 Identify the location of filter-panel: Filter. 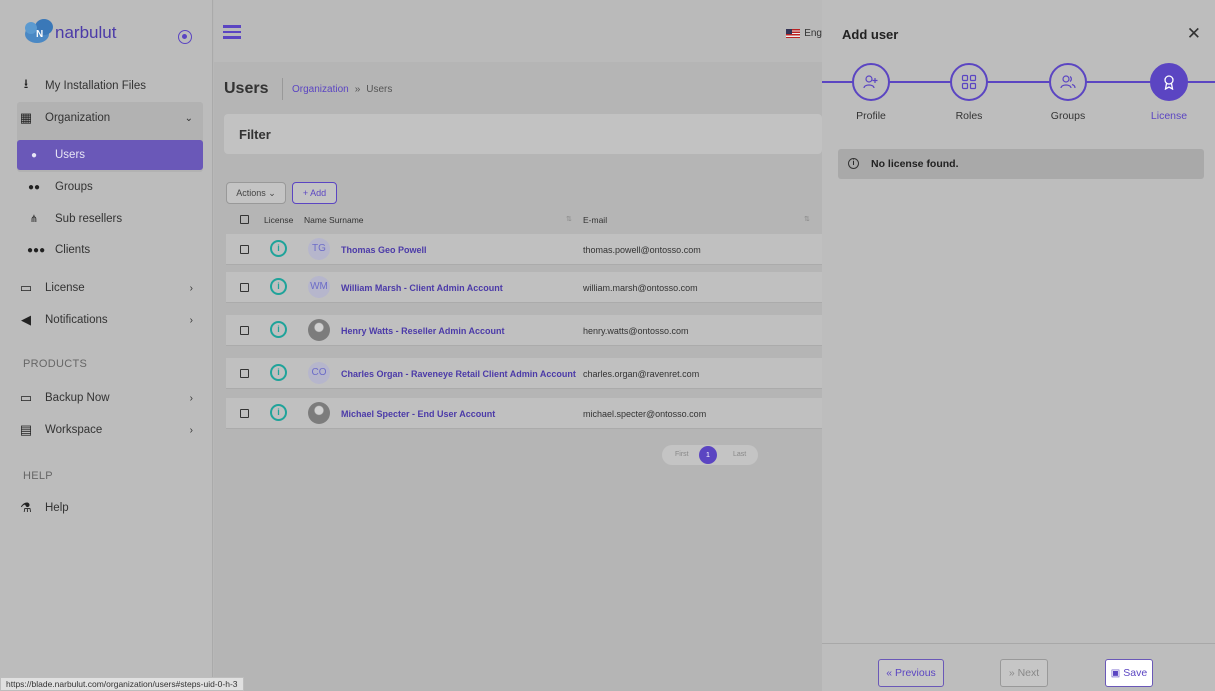
(523, 134).